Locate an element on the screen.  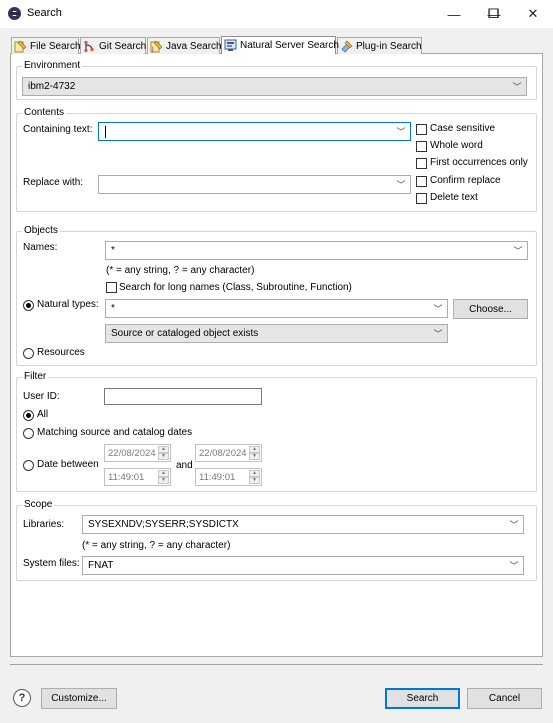
confirm-replace-label: Confirm replace is located at coordinates (465, 180).